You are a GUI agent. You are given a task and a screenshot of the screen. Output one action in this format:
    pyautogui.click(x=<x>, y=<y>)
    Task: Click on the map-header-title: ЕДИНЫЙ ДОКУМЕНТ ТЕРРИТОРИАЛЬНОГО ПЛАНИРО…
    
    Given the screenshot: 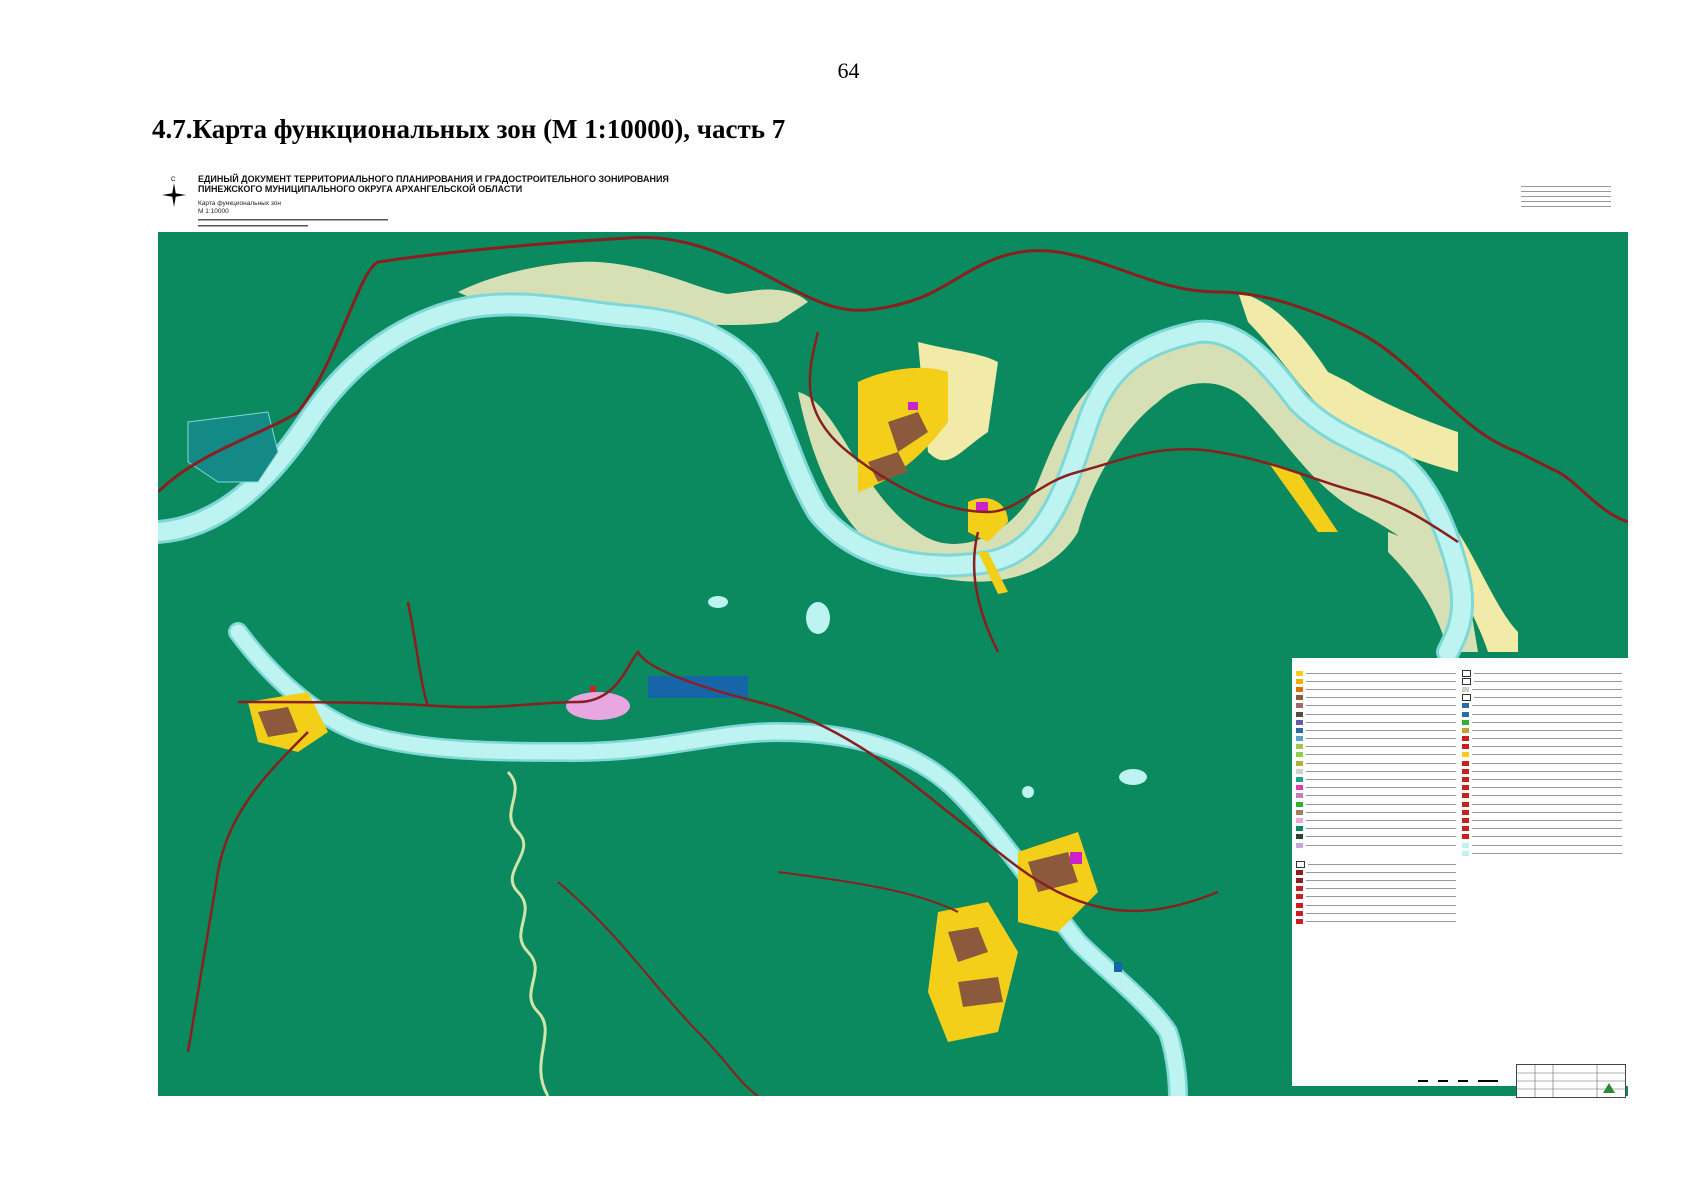 What is the action you would take?
    pyautogui.click(x=433, y=184)
    